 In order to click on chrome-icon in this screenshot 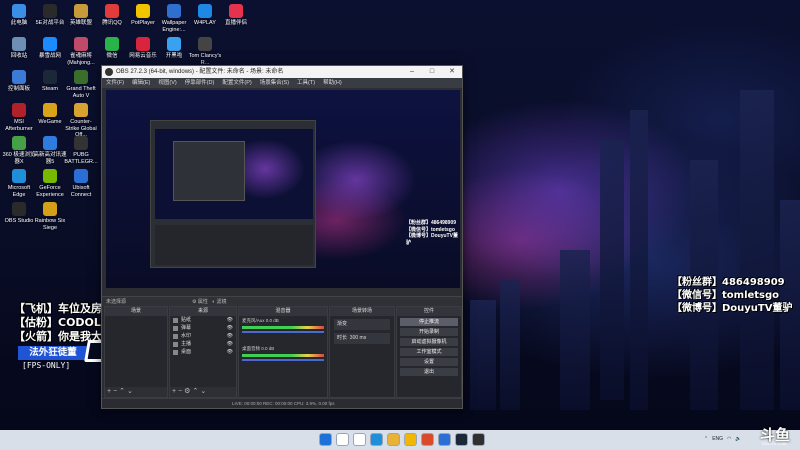, I will do `click(393, 439)`.